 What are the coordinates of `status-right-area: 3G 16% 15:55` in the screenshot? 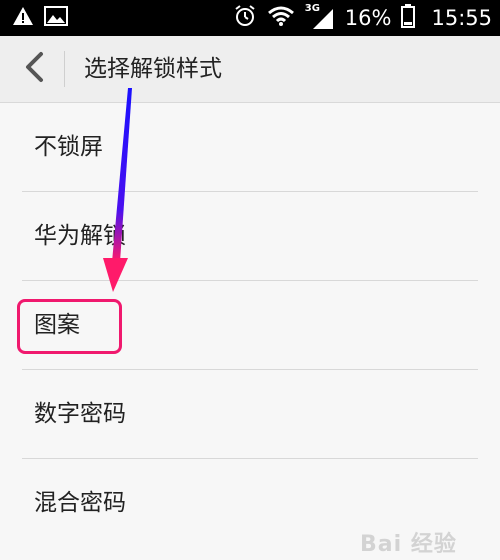 It's located at (362, 18).